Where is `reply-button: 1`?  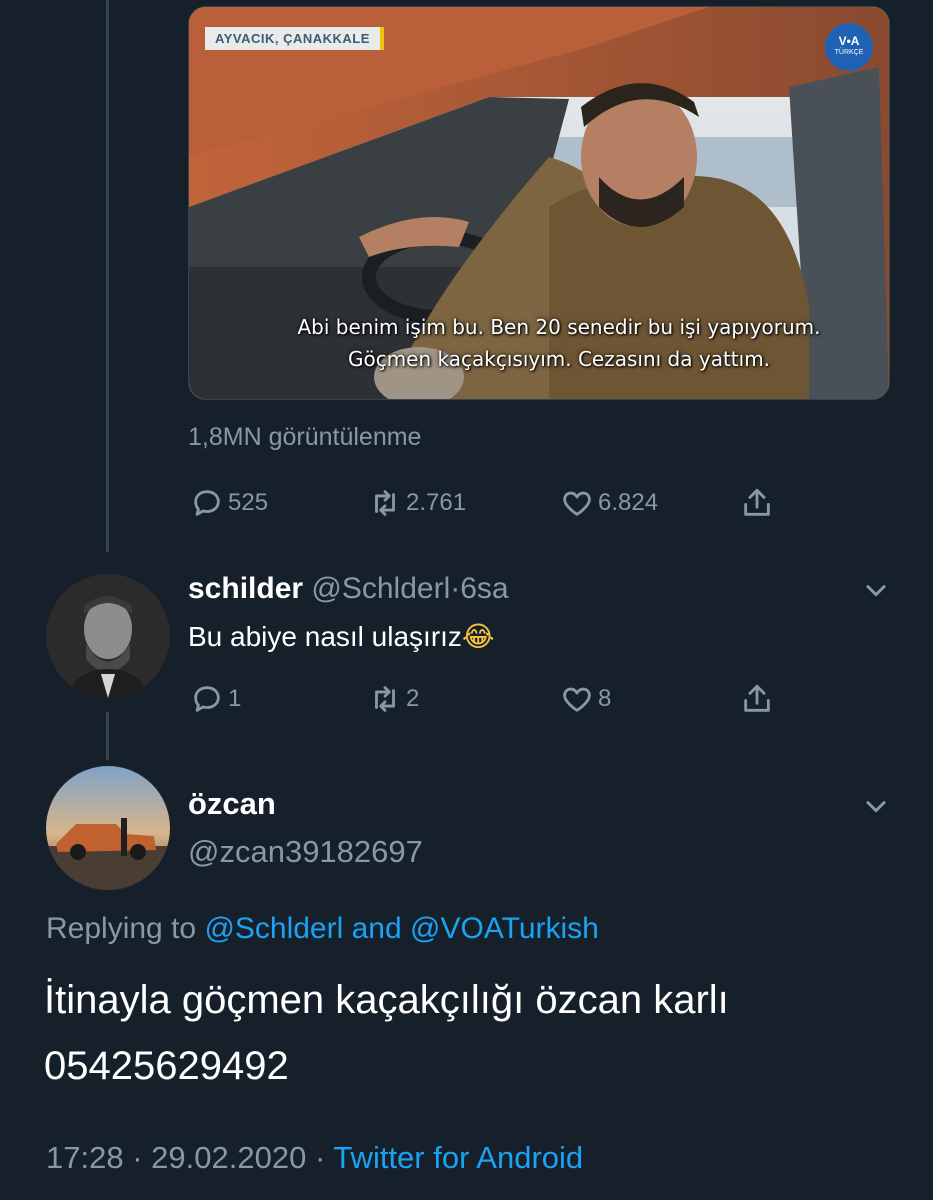 reply-button: 1 is located at coordinates (215, 699).